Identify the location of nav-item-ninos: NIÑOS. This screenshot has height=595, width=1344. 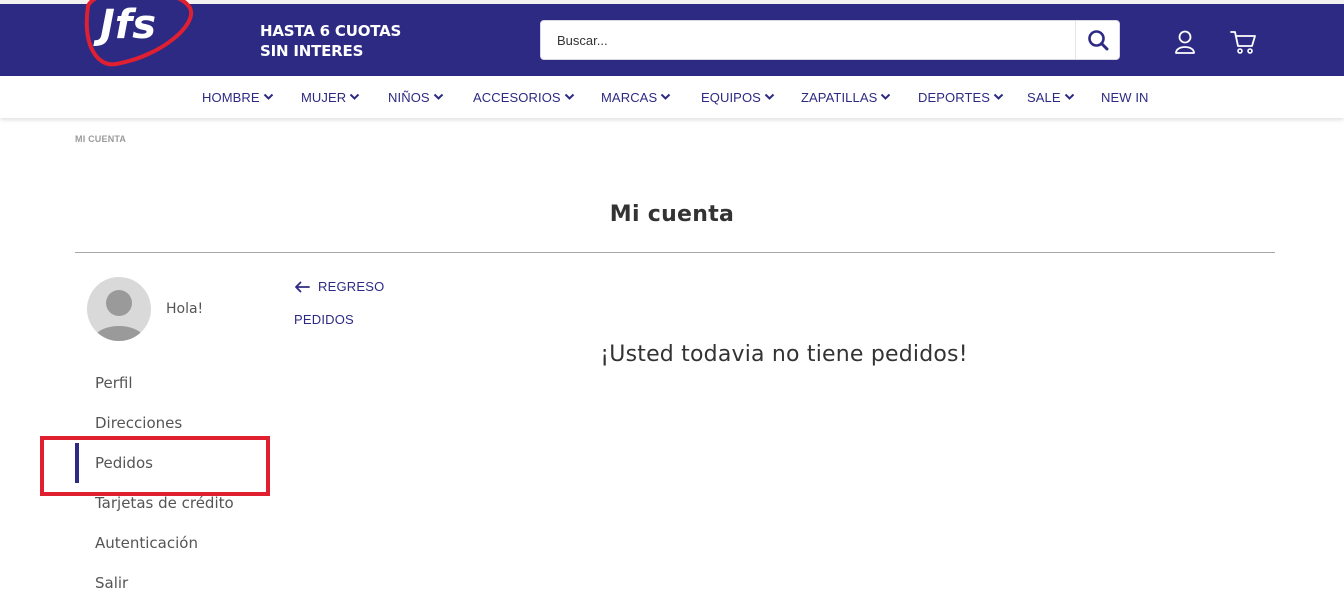
(416, 97).